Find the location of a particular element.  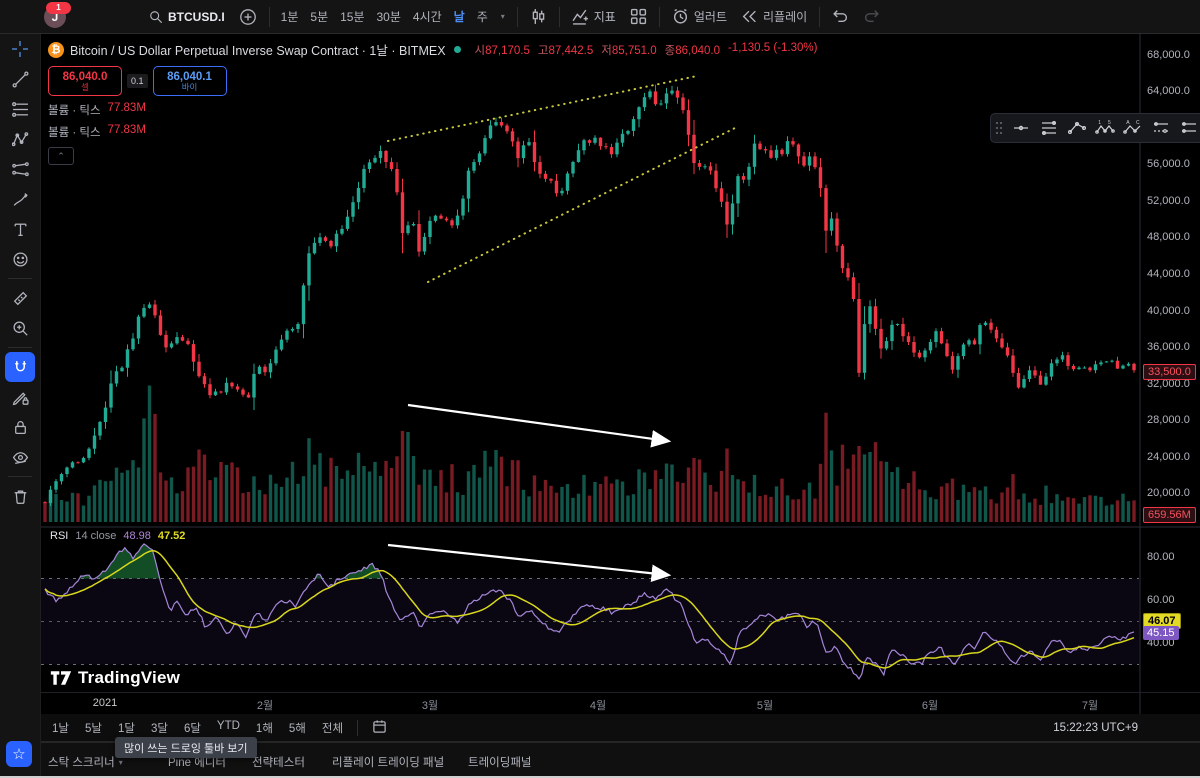

drawing-lock-tool is located at coordinates (20, 397).